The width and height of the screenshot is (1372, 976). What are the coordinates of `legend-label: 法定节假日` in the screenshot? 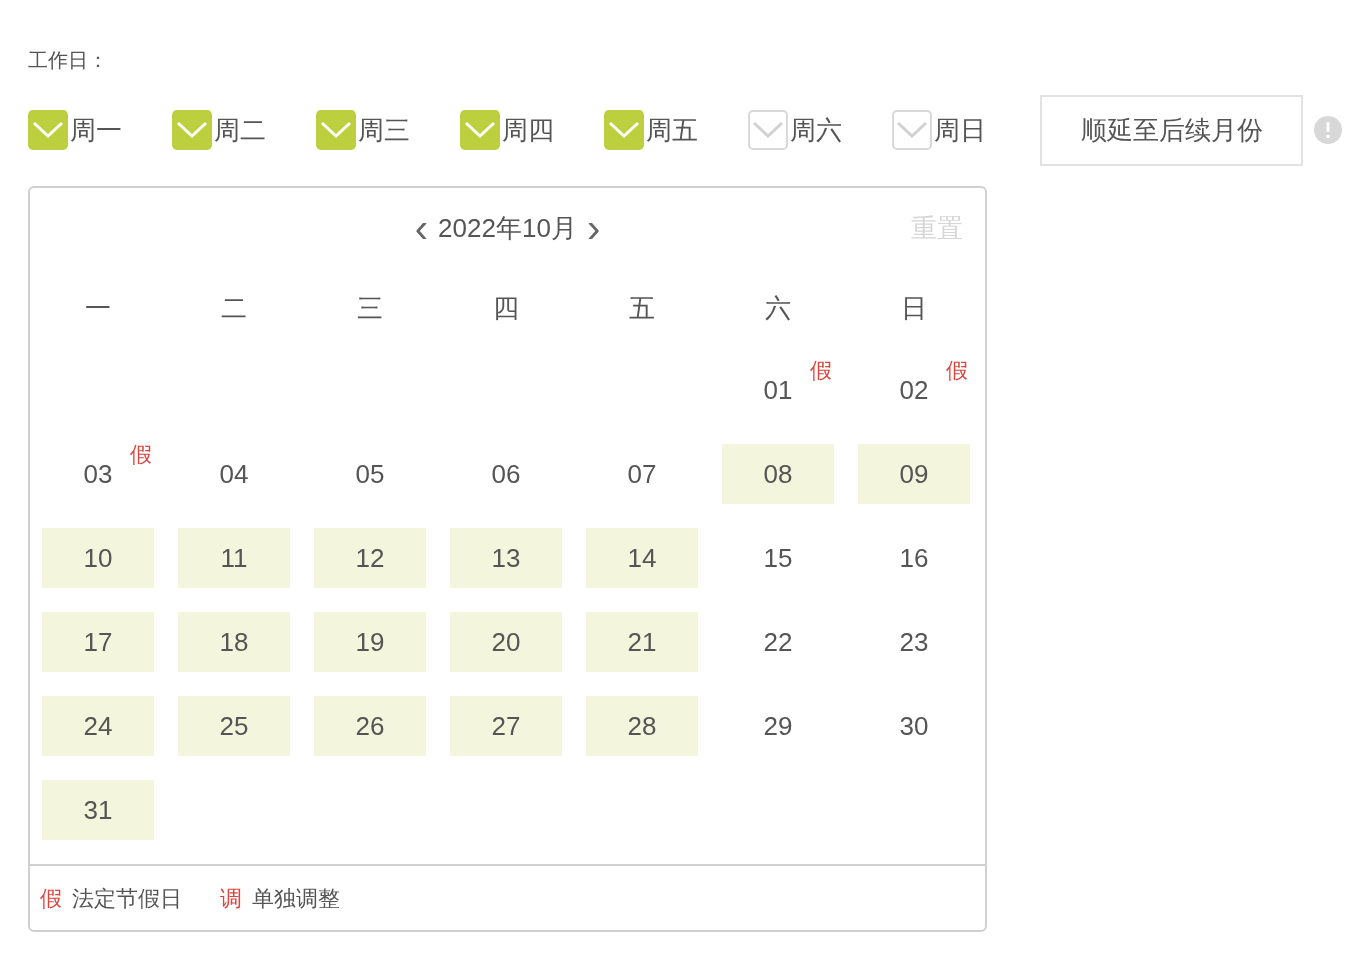 It's located at (127, 898).